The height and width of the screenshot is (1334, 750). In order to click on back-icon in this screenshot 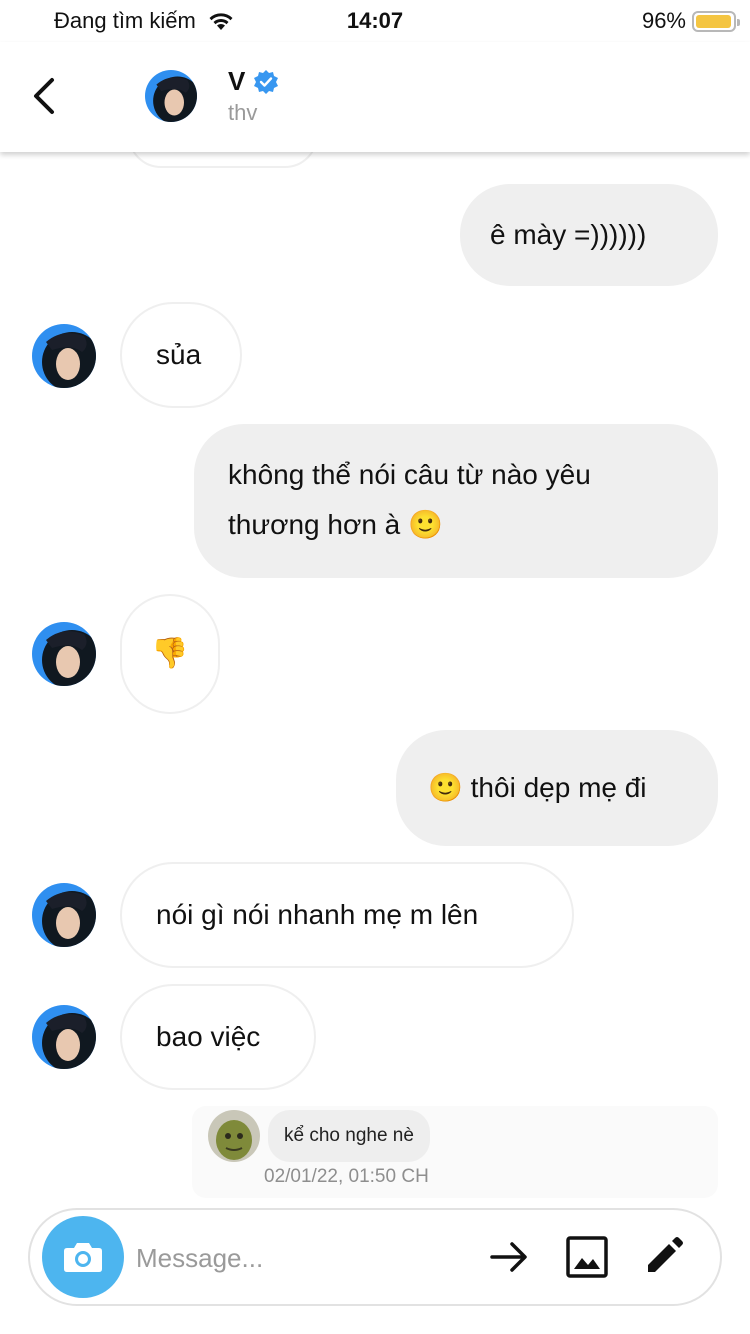, I will do `click(46, 96)`.